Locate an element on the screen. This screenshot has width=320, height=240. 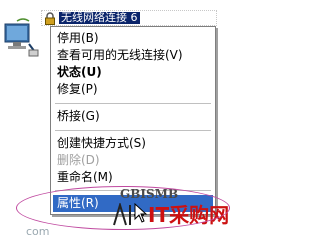
network-connection-icon is located at coordinates (21, 38).